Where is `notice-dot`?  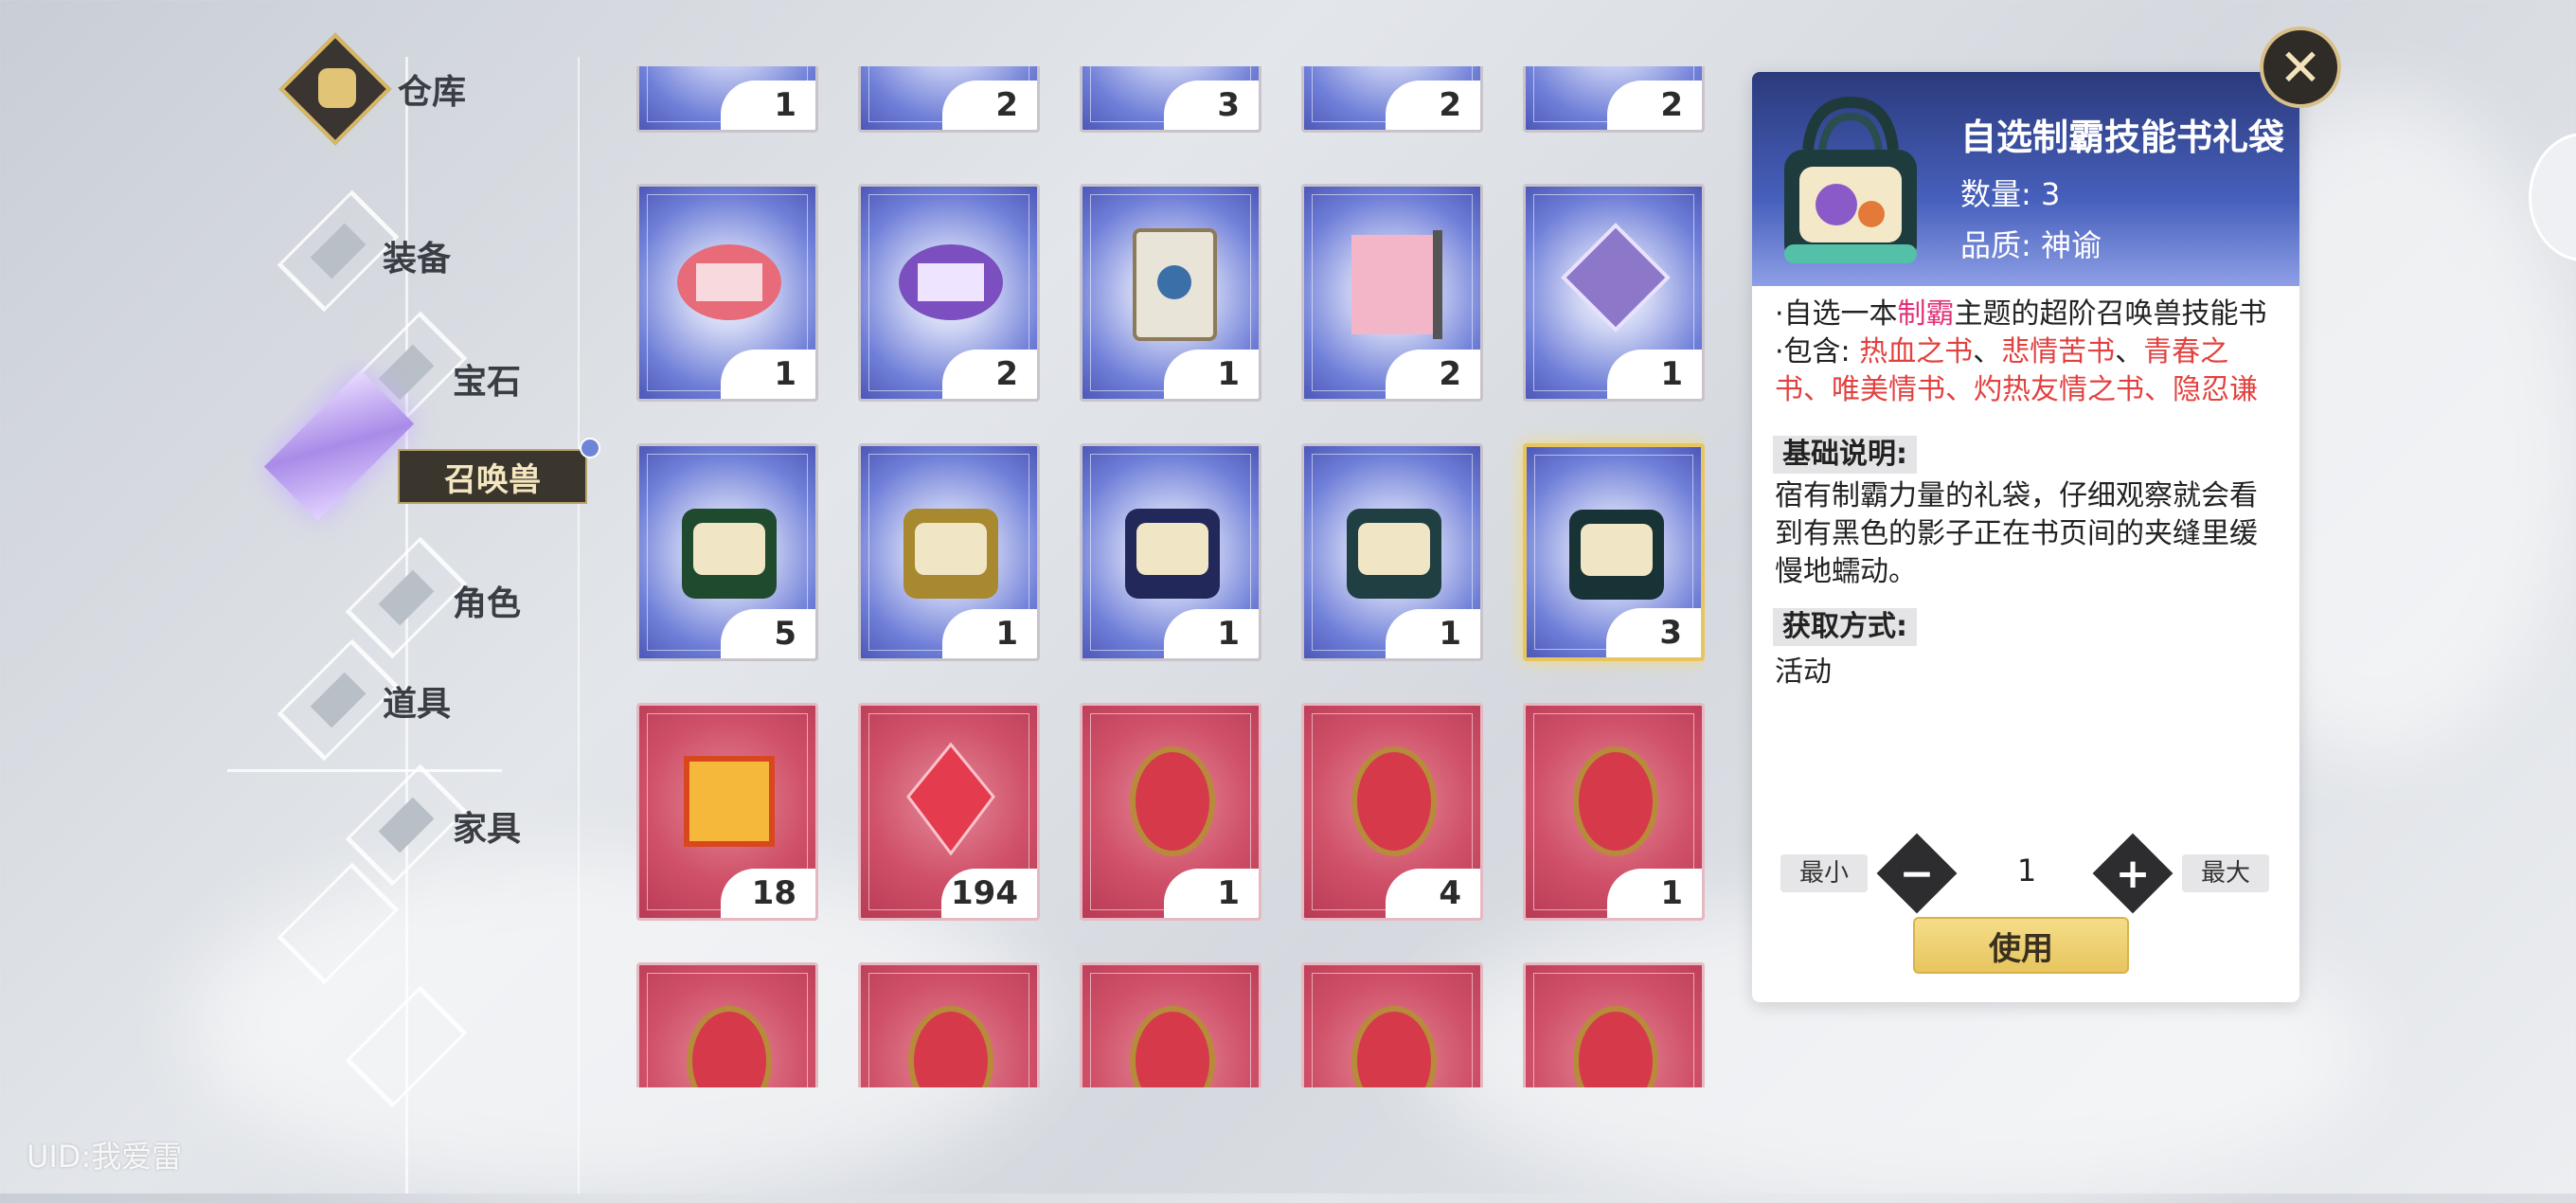
notice-dot is located at coordinates (590, 448).